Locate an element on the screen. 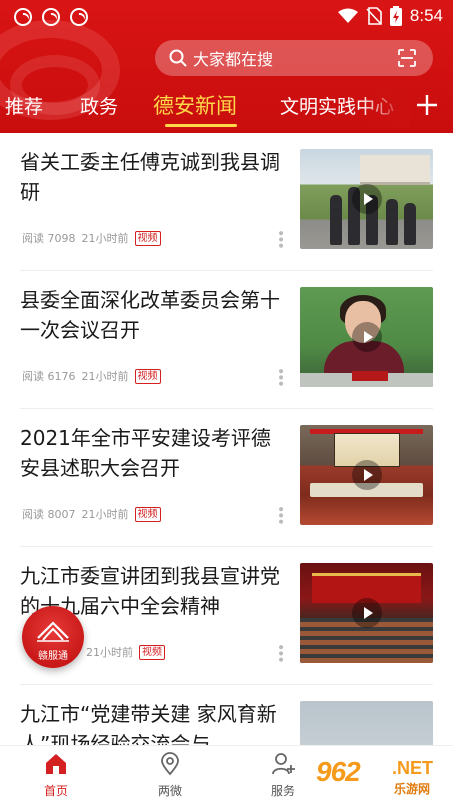 This screenshot has height=805, width=453. nav-media-label: 两微 is located at coordinates (169, 791).